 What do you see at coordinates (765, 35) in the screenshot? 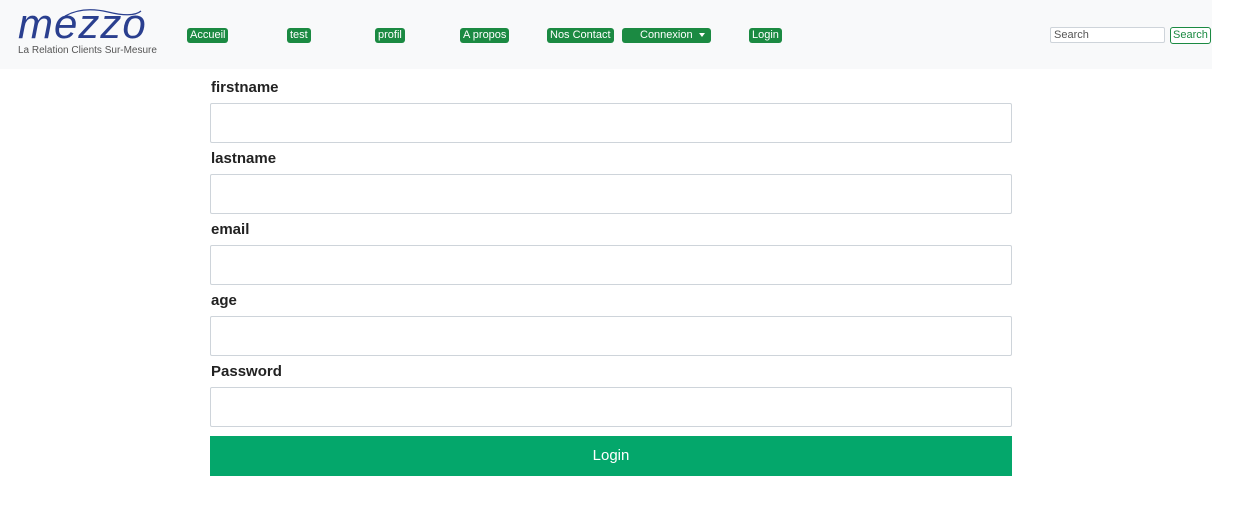
I see `nav-item-login: Login` at bounding box center [765, 35].